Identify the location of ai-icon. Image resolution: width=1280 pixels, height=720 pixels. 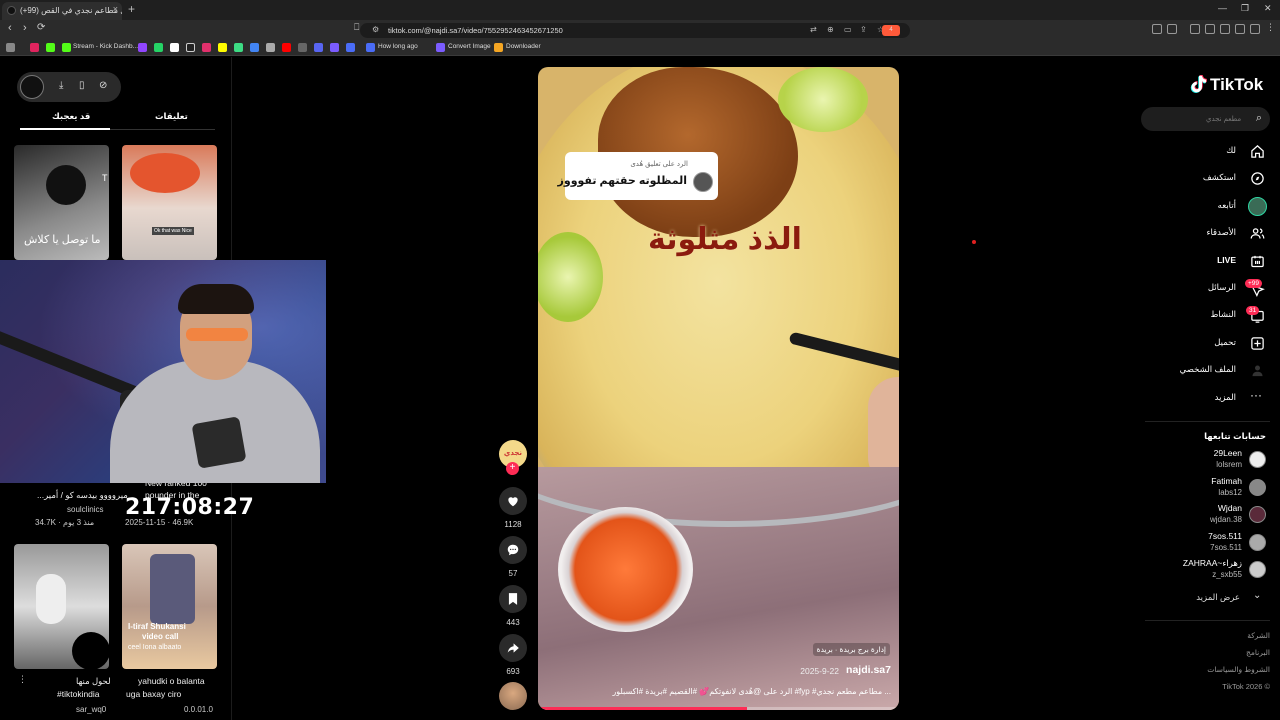
(1240, 29).